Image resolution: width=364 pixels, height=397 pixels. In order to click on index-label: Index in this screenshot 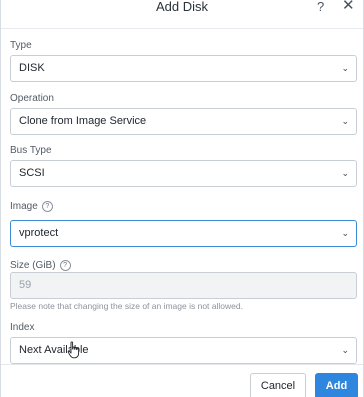, I will do `click(22, 328)`.